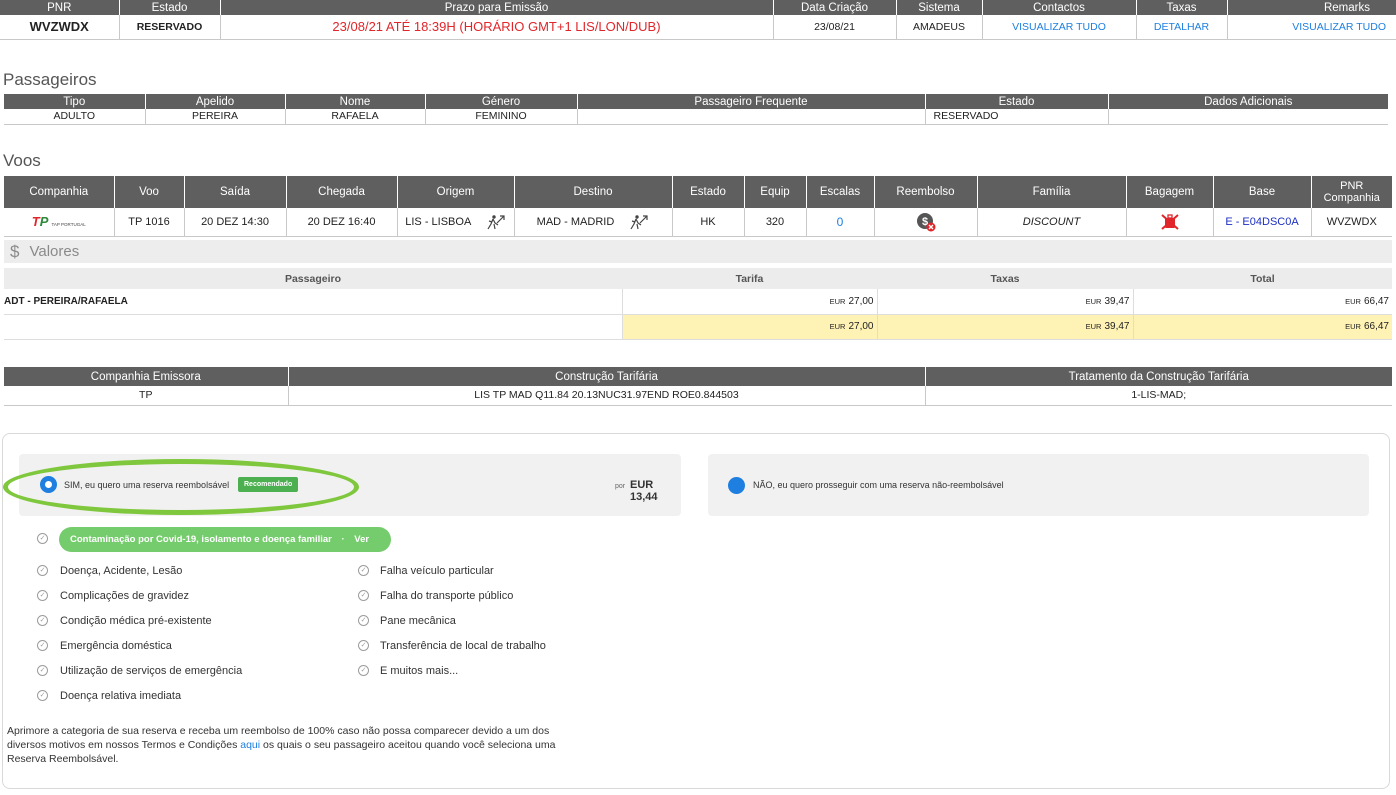 This screenshot has height=795, width=1396. What do you see at coordinates (313, 327) in the screenshot?
I see `value-passenger` at bounding box center [313, 327].